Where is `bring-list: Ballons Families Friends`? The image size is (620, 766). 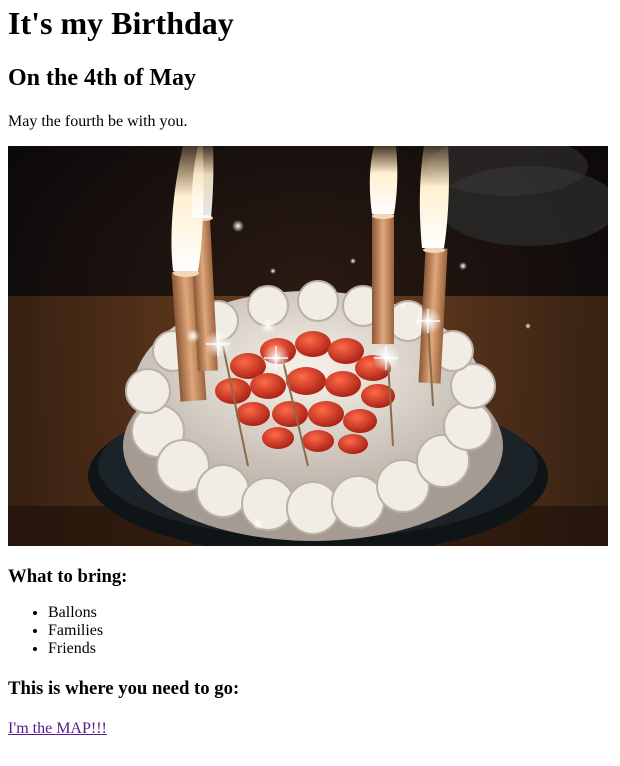
bring-list: Ballons Families Friends is located at coordinates (310, 631).